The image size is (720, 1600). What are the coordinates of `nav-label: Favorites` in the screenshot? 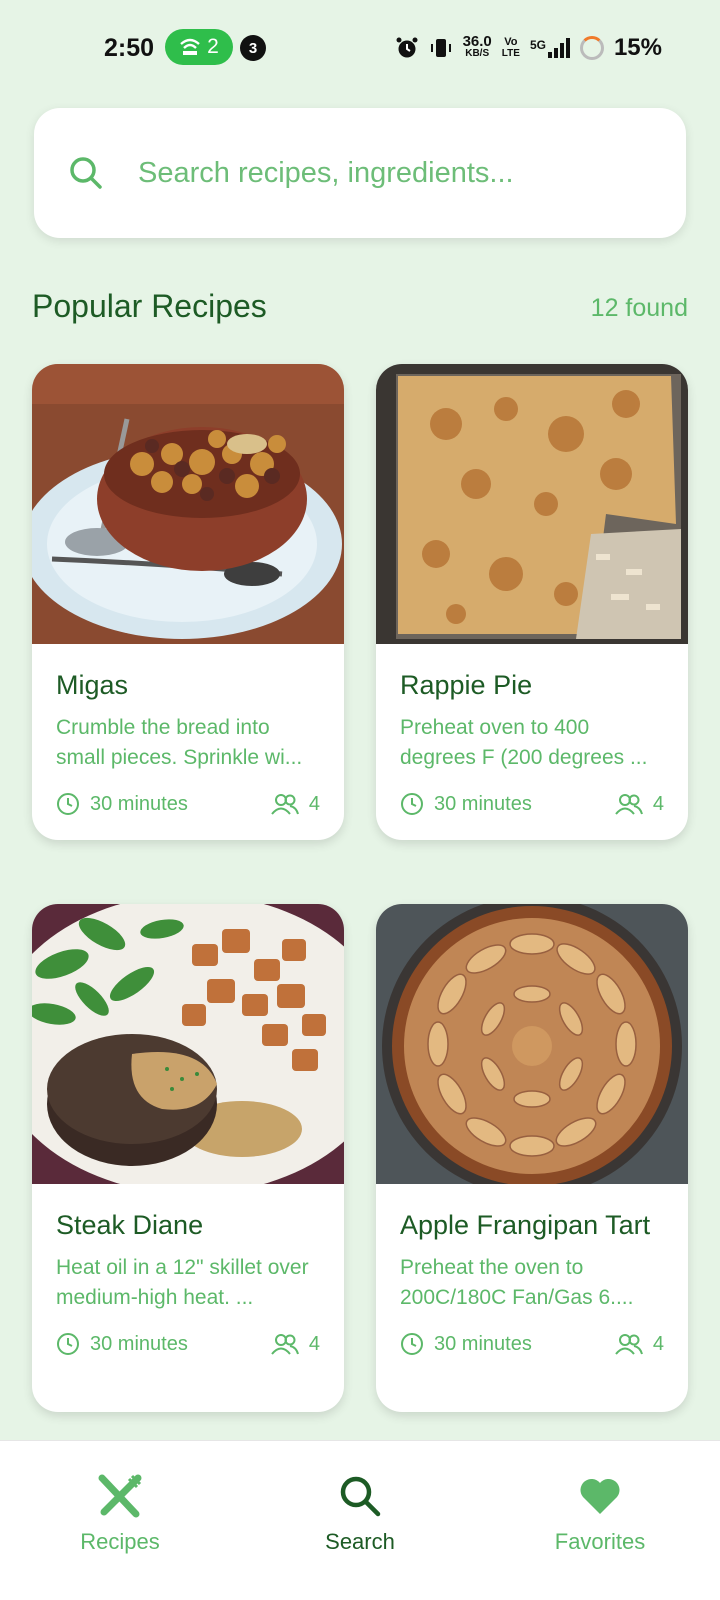 It's located at (600, 1541).